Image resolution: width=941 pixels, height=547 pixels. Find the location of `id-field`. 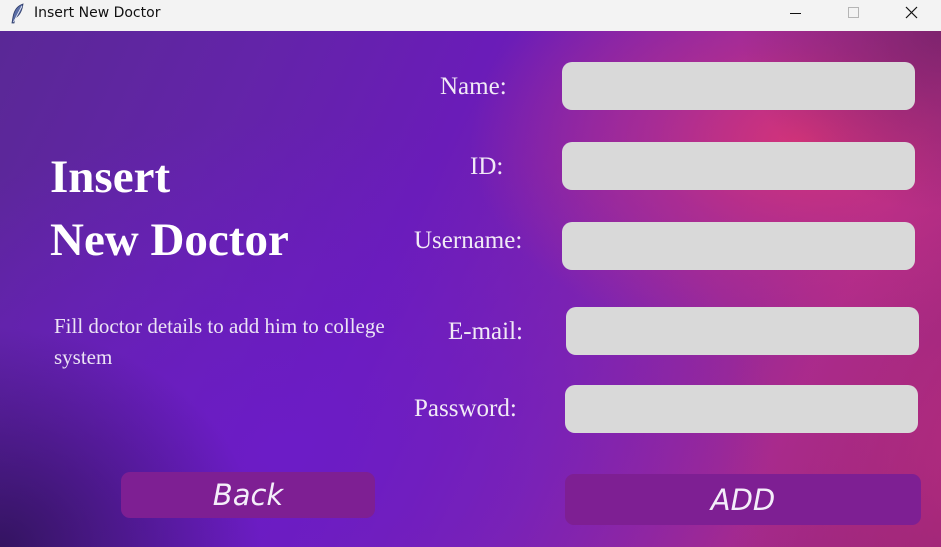

id-field is located at coordinates (738, 166).